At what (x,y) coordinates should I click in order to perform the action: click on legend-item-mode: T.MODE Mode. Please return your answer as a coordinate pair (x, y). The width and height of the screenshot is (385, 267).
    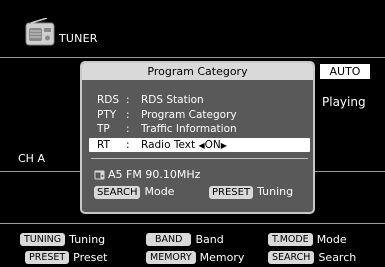
    Looking at the image, I should click on (307, 239).